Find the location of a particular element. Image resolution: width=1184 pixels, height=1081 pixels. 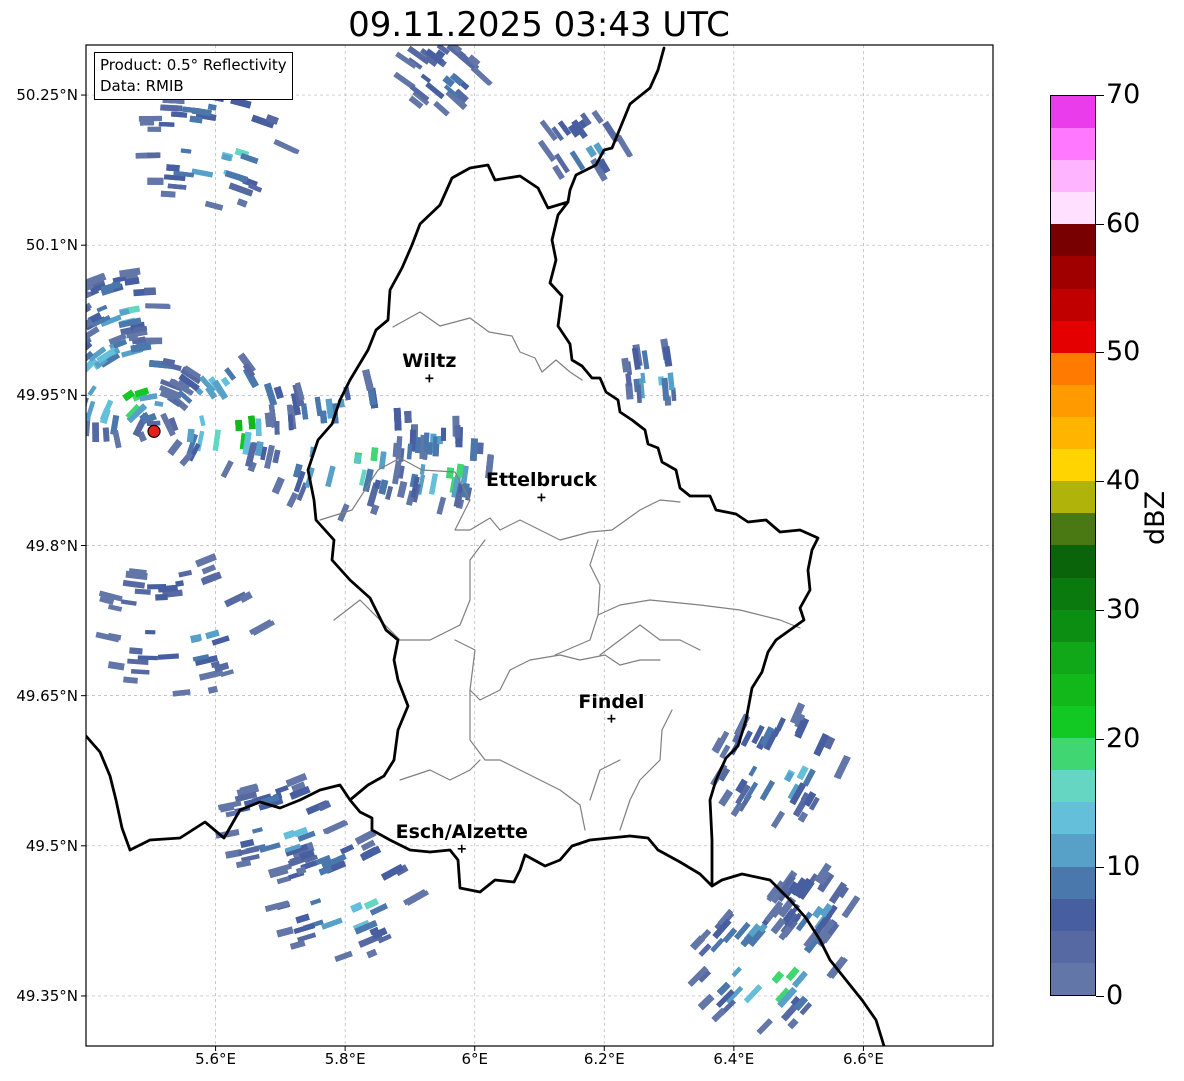

colorbar-tick-label: 40 is located at coordinates (1123, 481).